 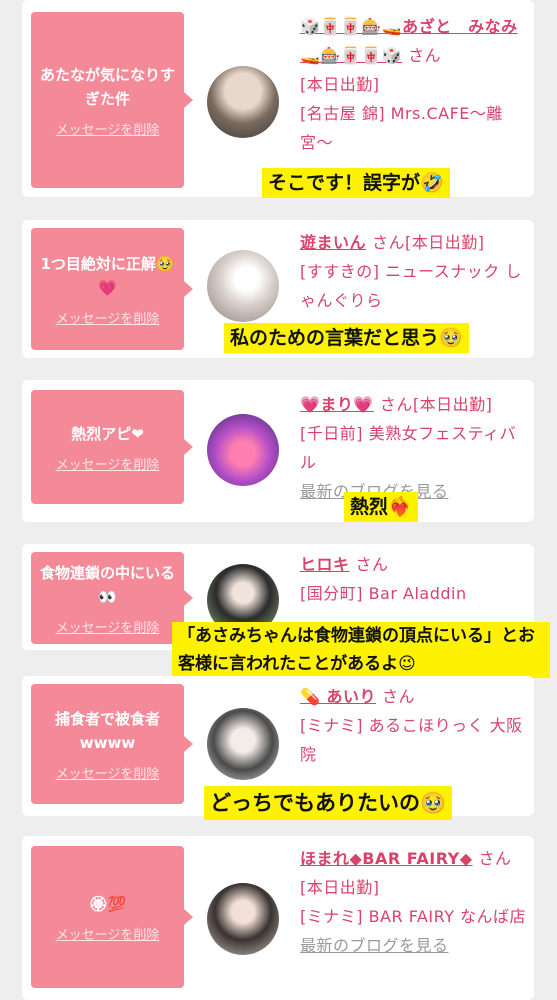 I want to click on message-bubble: 熱烈アピ❤ メッセージを削除, so click(x=112, y=447).